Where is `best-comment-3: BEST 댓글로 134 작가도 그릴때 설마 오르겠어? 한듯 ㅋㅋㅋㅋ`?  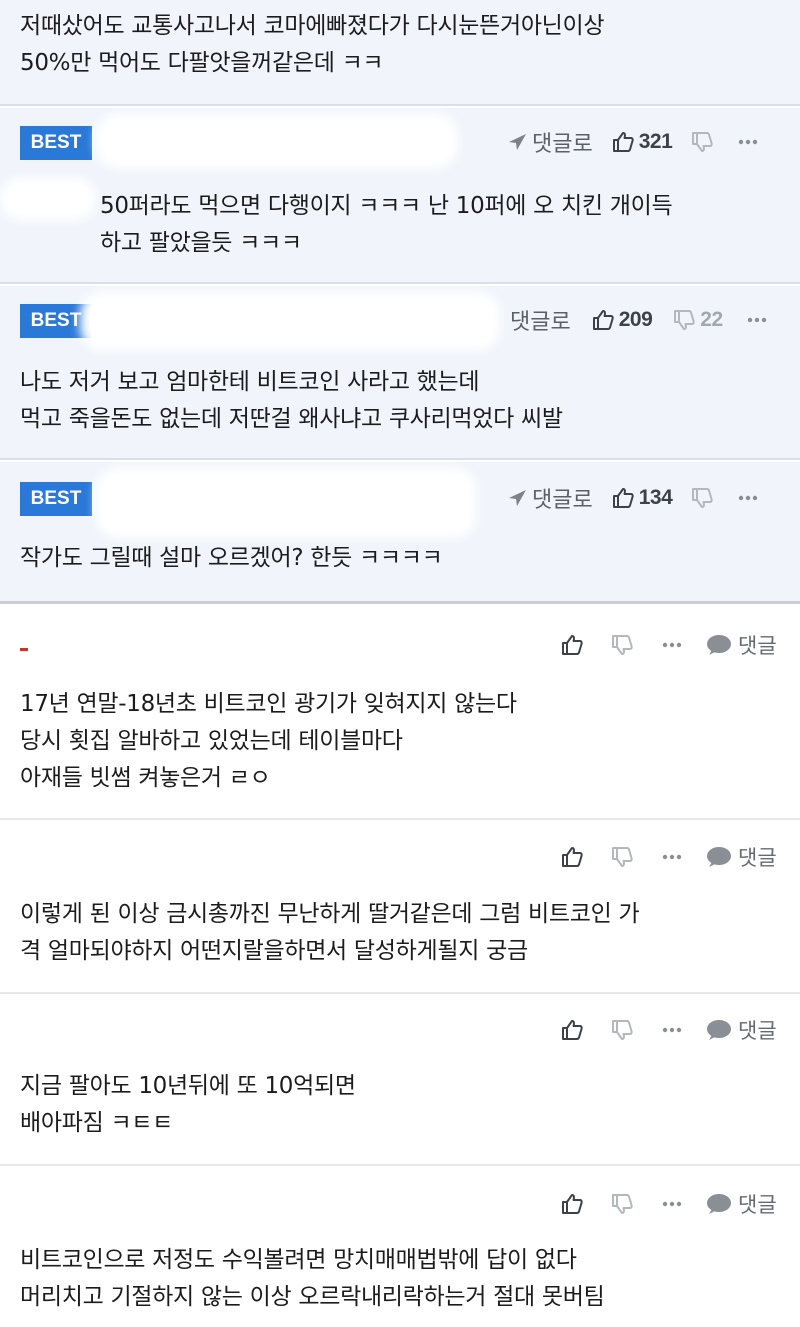
best-comment-3: BEST 댓글로 134 작가도 그릴때 설마 오르겠어? 한듯 ㅋㅋㅋㅋ is located at coordinates (400, 533).